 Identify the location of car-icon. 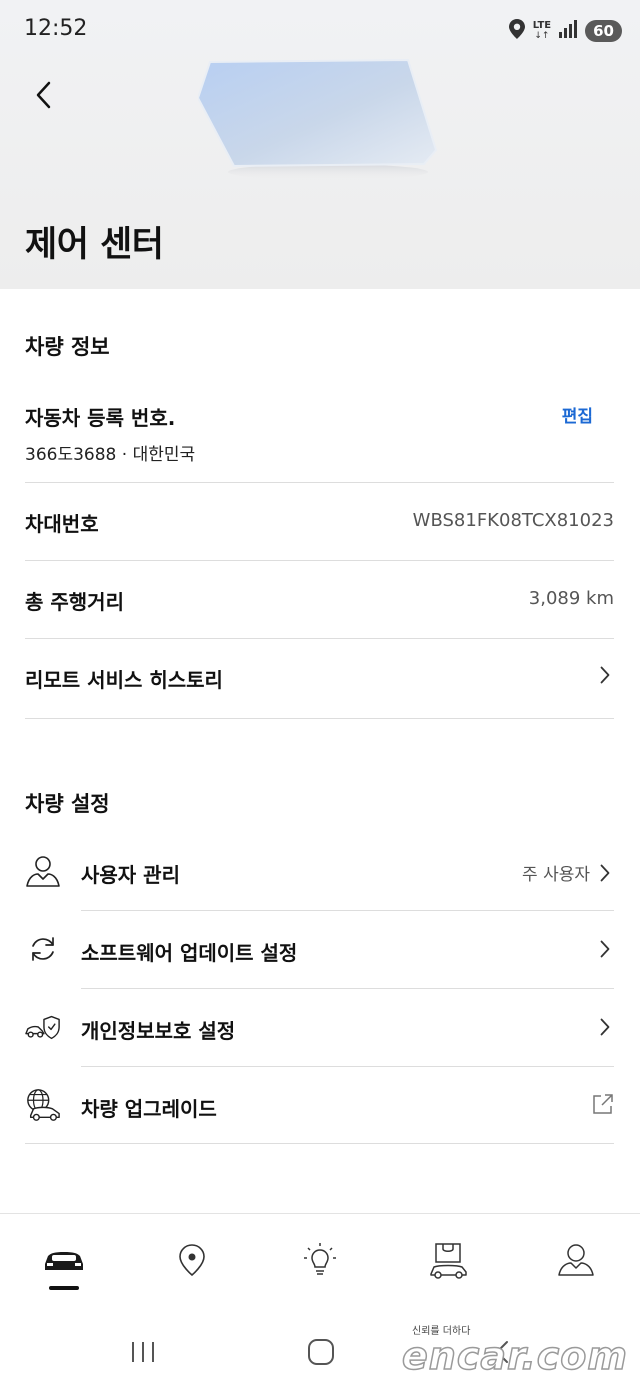
(64, 1261).